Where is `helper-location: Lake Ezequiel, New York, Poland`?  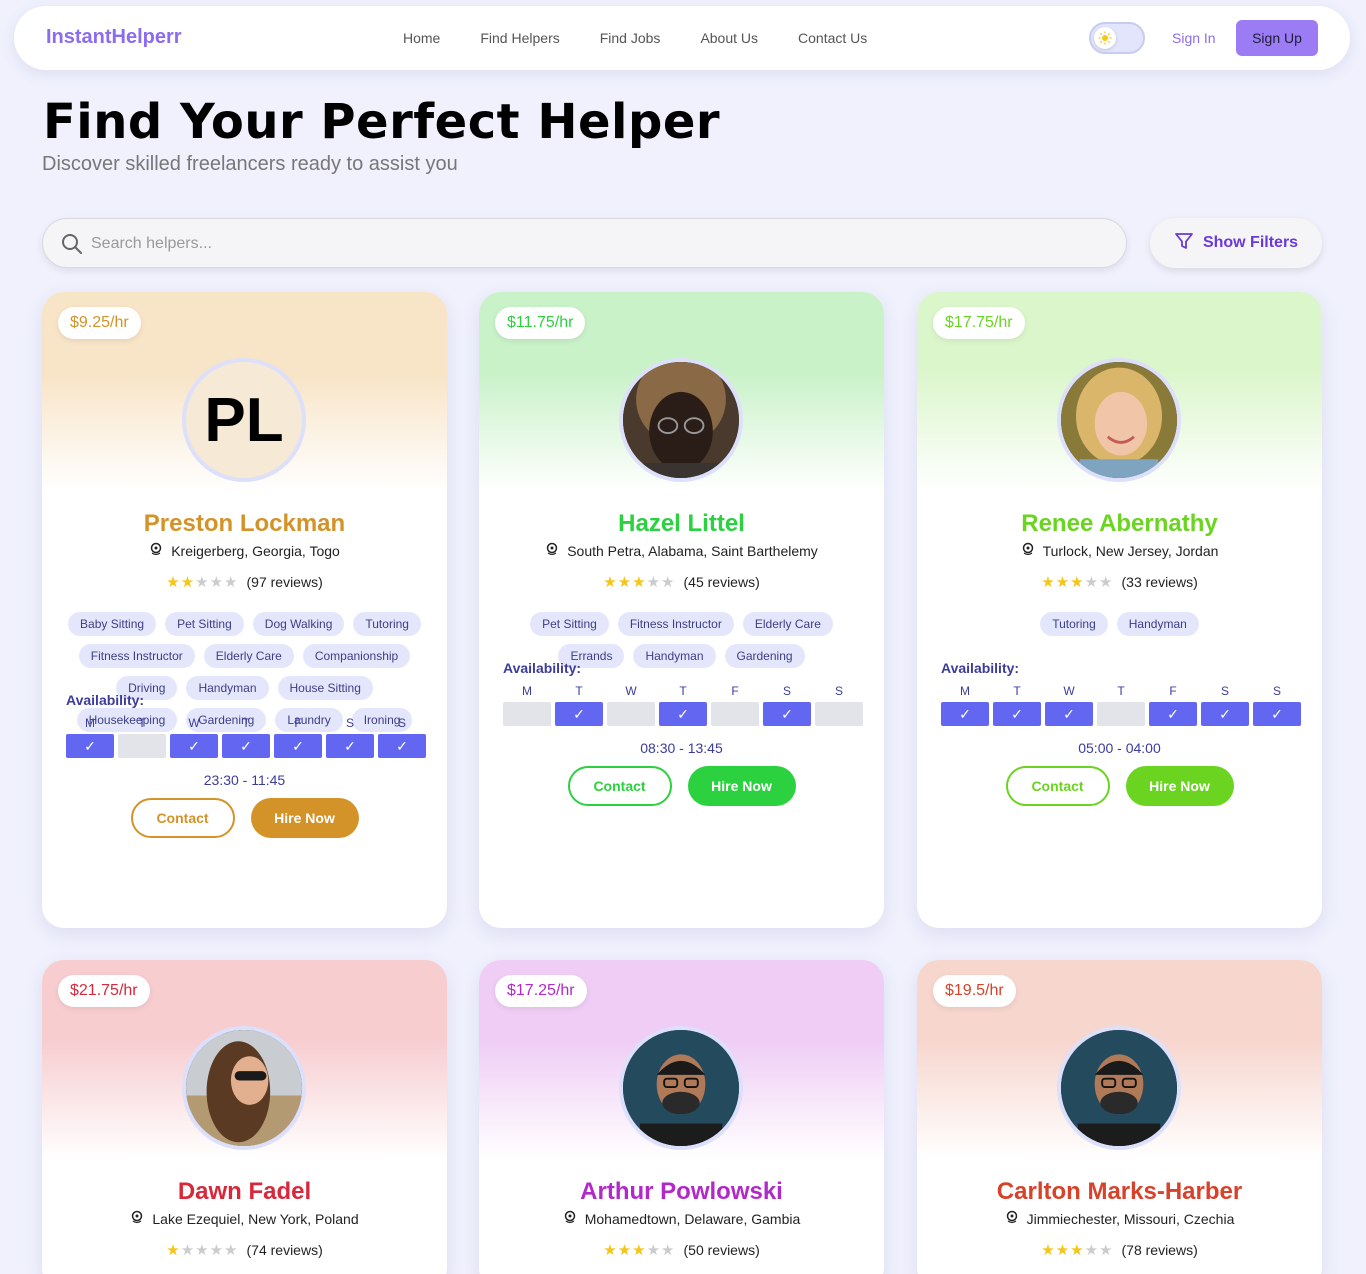 helper-location: Lake Ezequiel, New York, Poland is located at coordinates (244, 1218).